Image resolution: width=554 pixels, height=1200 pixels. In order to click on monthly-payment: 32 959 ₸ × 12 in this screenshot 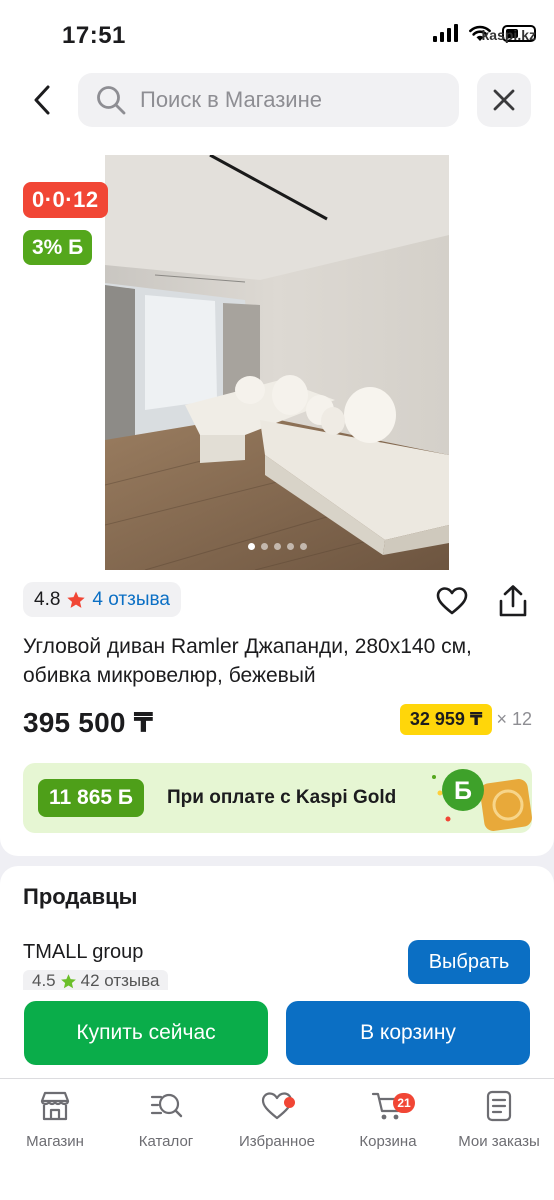, I will do `click(465, 719)`.